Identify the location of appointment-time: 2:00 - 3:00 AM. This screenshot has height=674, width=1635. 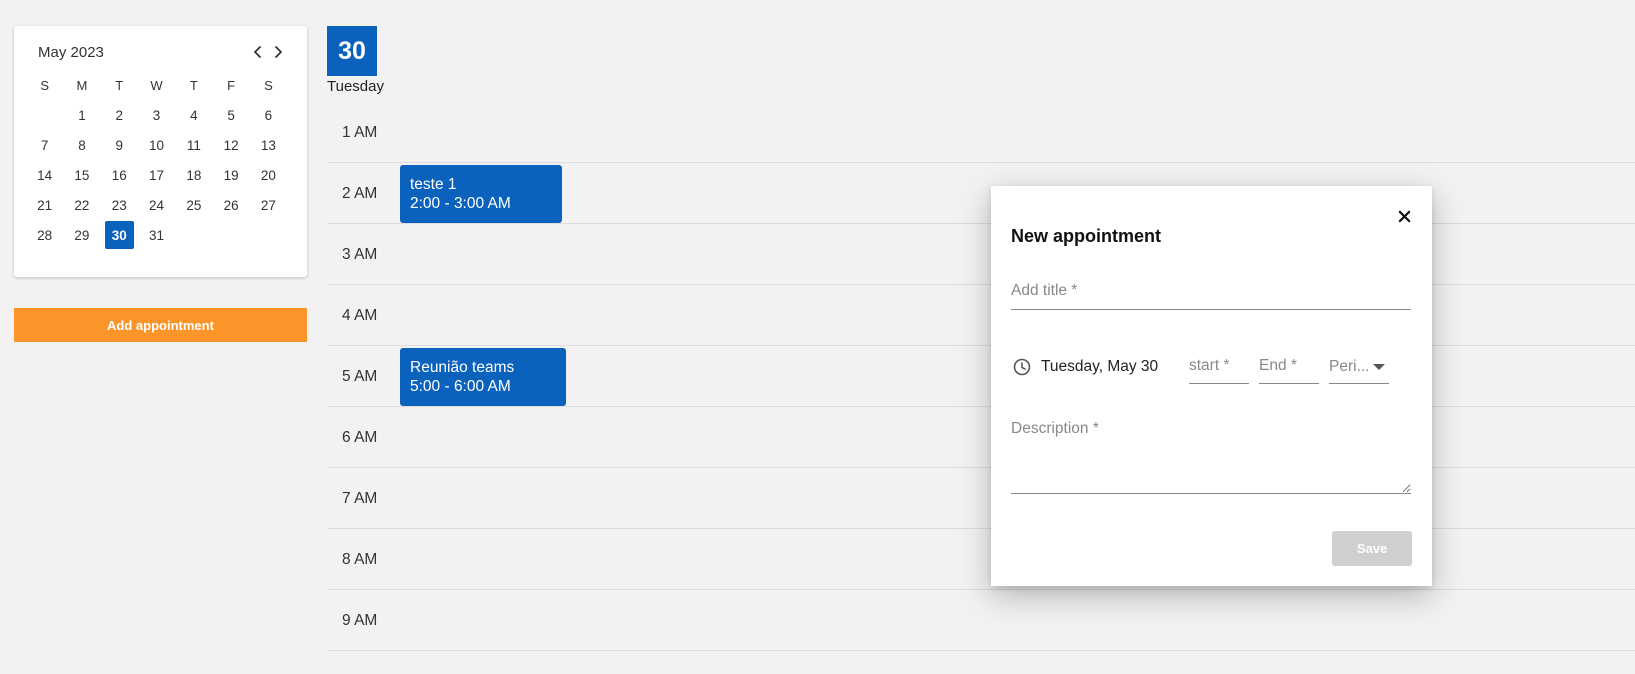
(460, 203).